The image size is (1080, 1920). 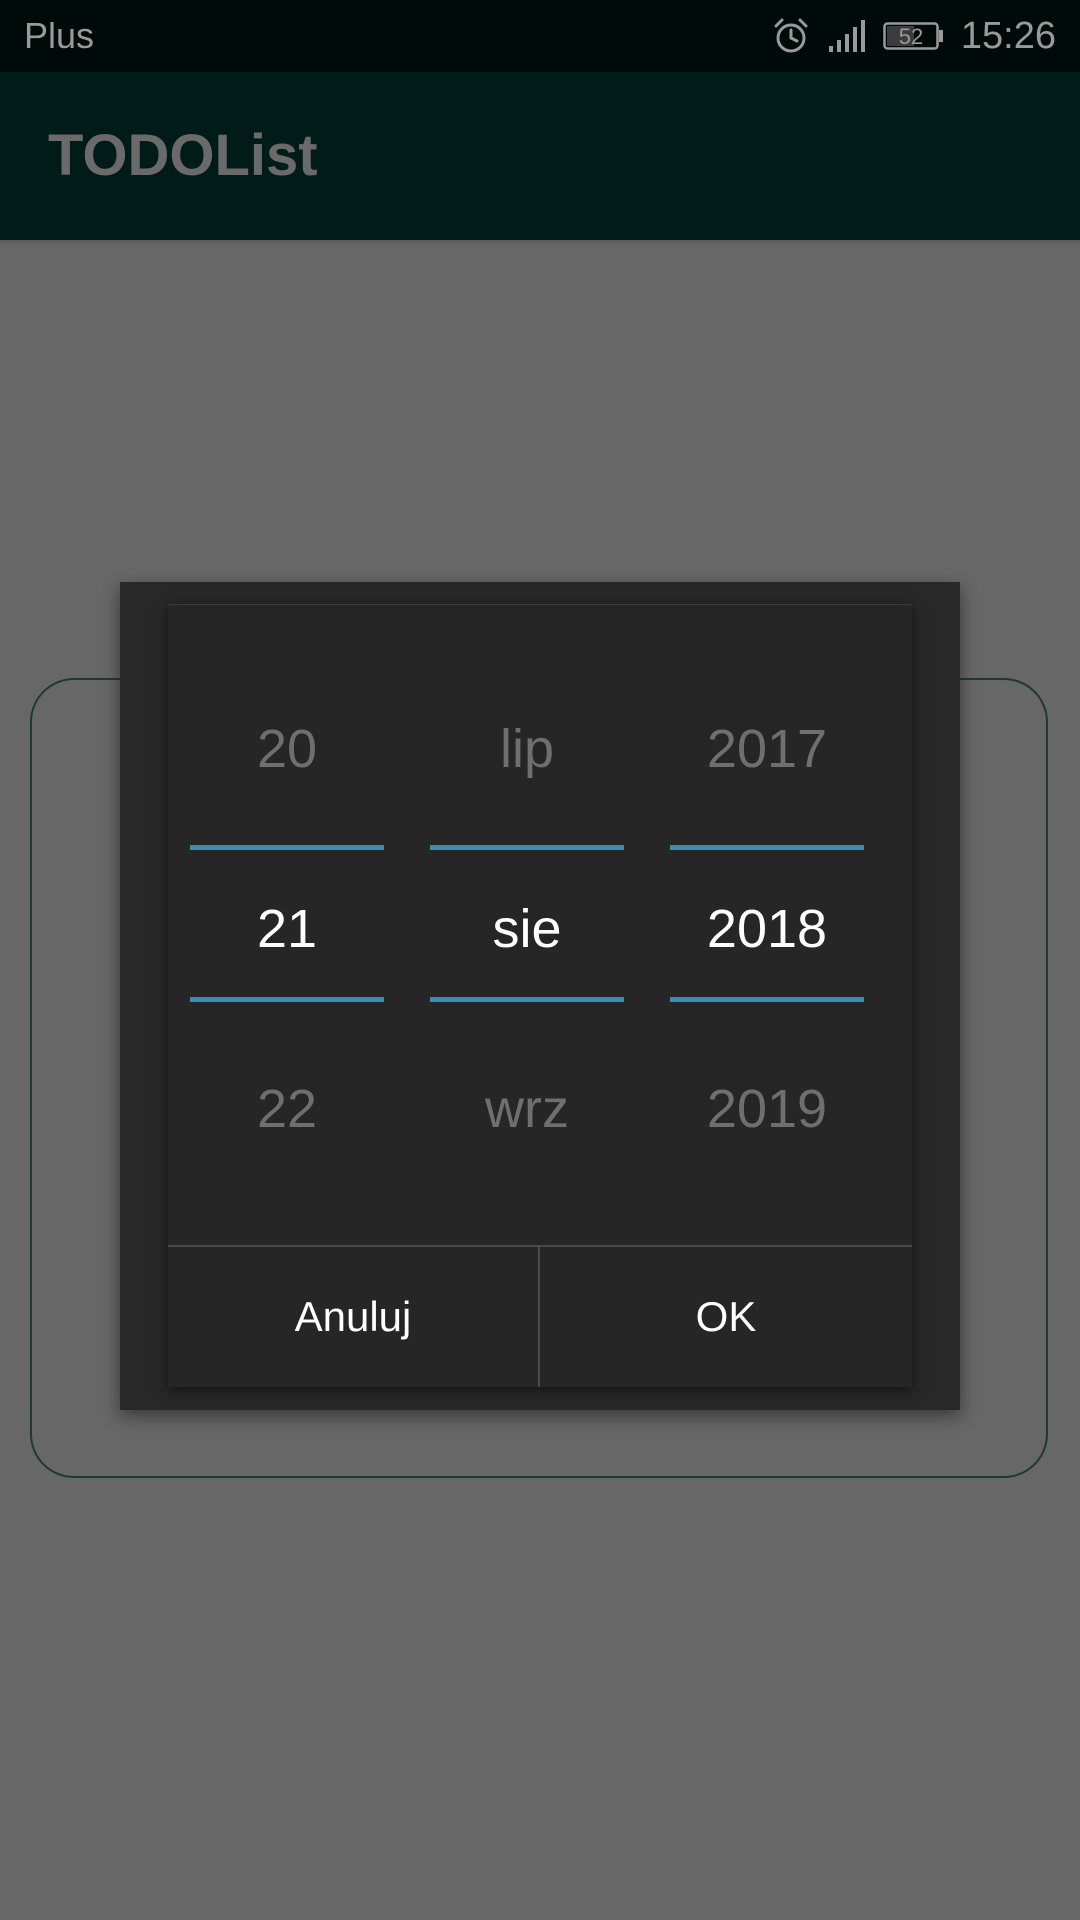 What do you see at coordinates (287, 847) in the screenshot?
I see `day-divider-top` at bounding box center [287, 847].